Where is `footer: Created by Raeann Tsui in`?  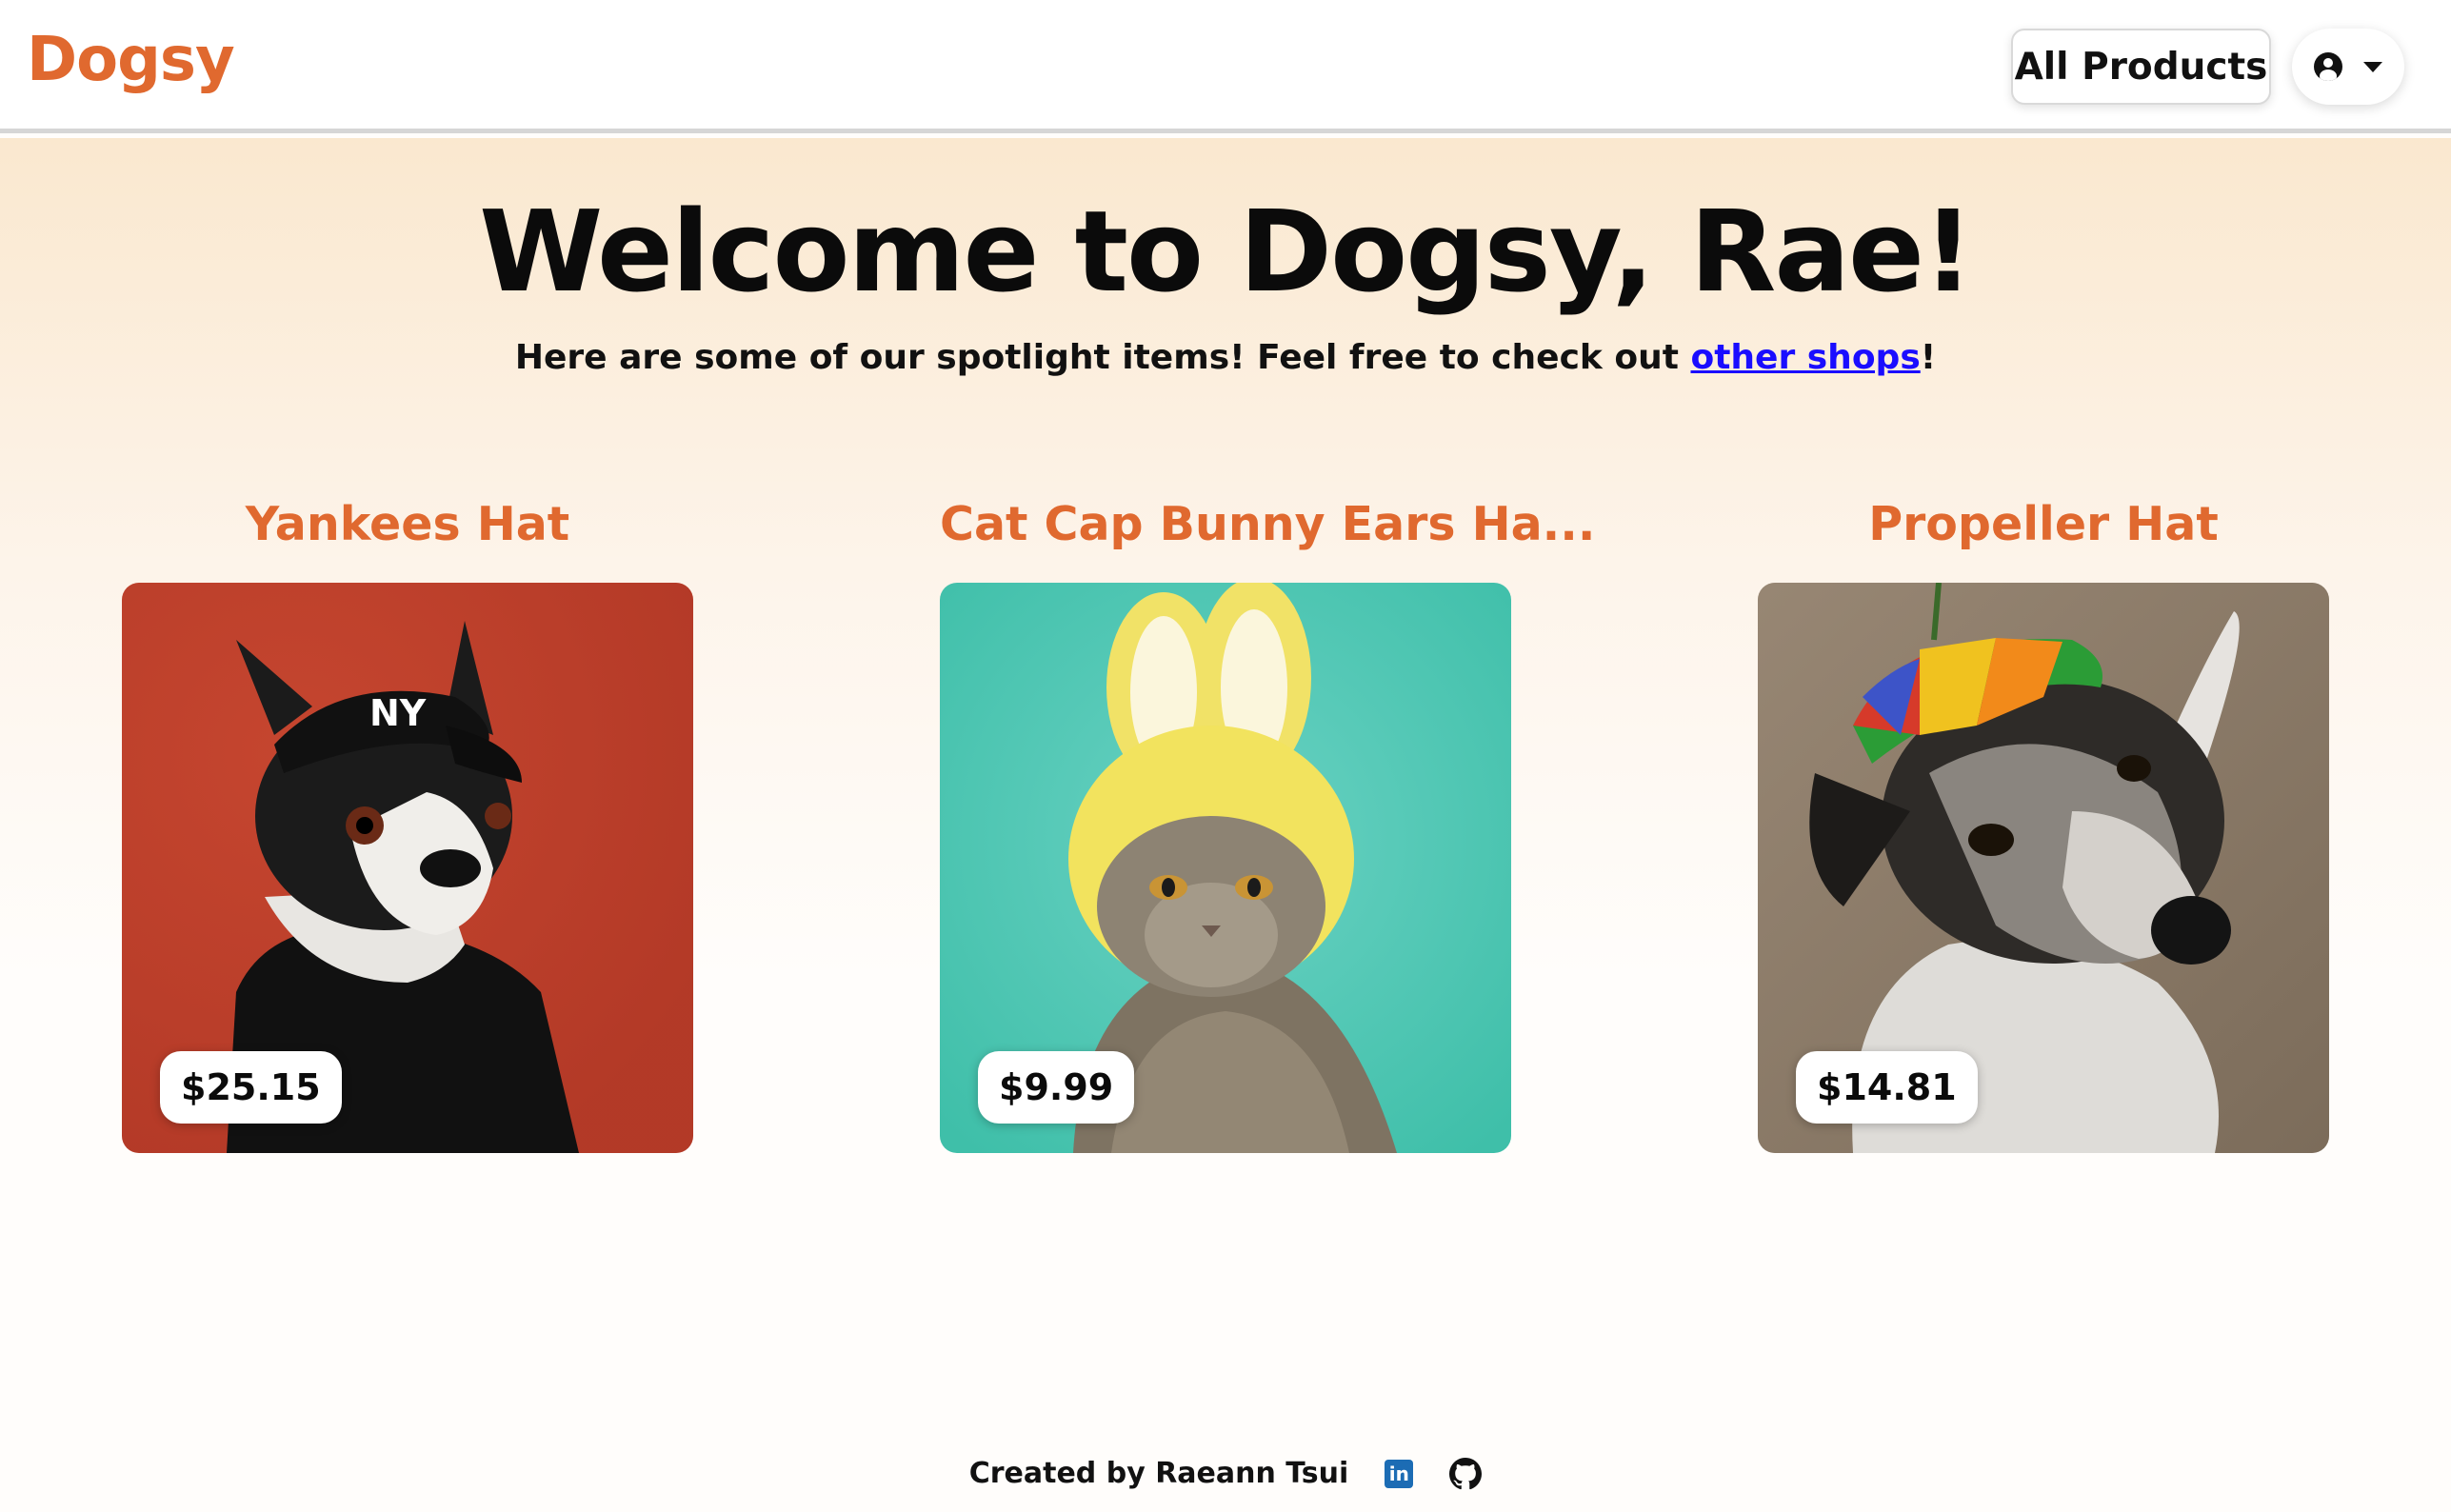 footer: Created by Raeann Tsui in is located at coordinates (1225, 1473).